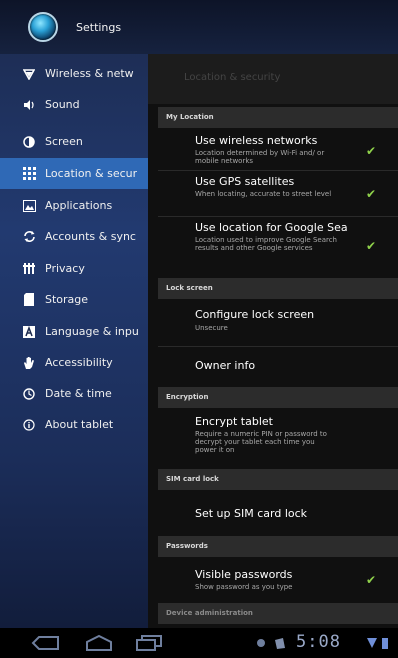 Image resolution: width=398 pixels, height=658 pixels. I want to click on sidebar-item-label: Accounts & sync, so click(90, 236).